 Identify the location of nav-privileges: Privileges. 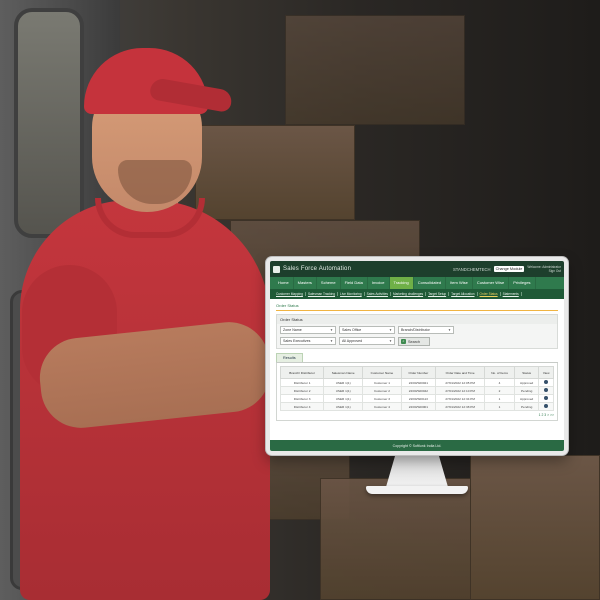
(522, 283).